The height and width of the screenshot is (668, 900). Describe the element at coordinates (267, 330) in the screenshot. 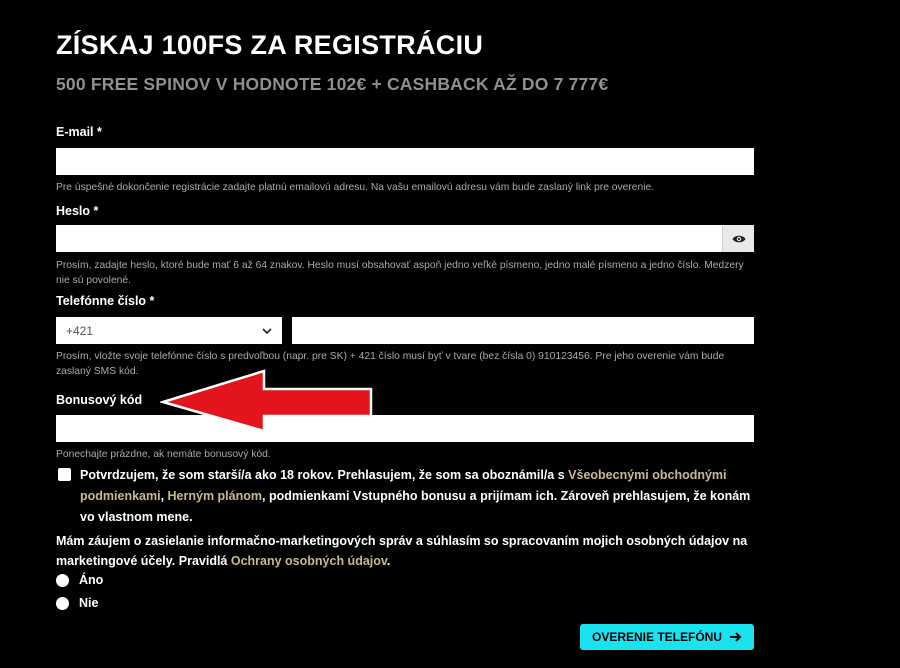

I see `chevron-down-icon` at that location.